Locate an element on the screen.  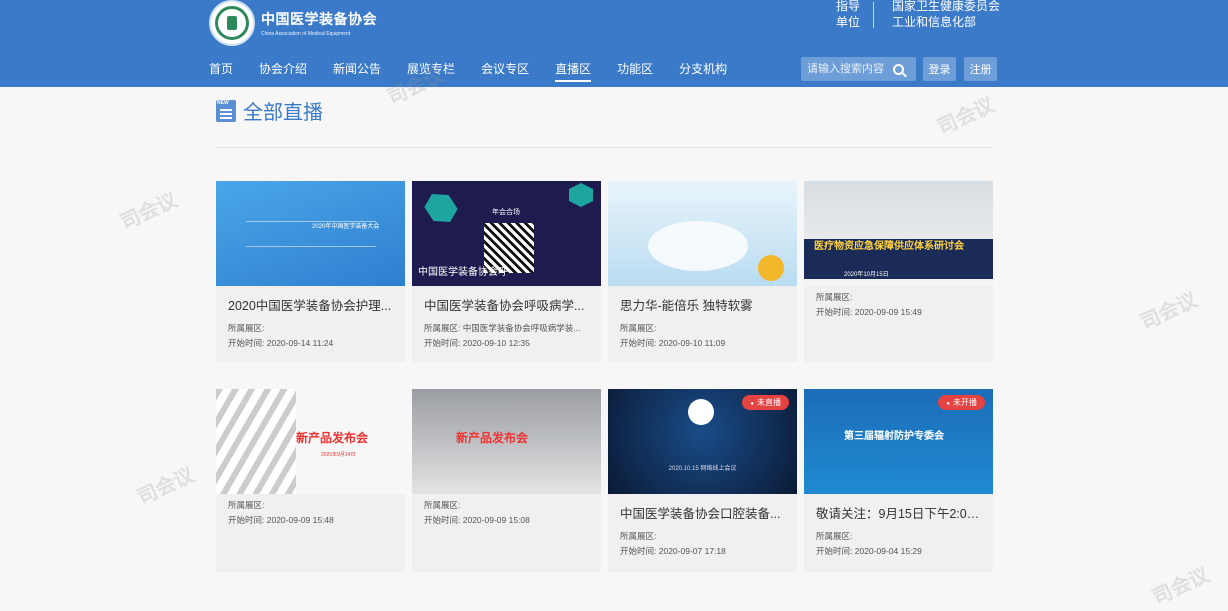
card-start-time: 开始时间: 2020-09-10 11:09 is located at coordinates (673, 343).